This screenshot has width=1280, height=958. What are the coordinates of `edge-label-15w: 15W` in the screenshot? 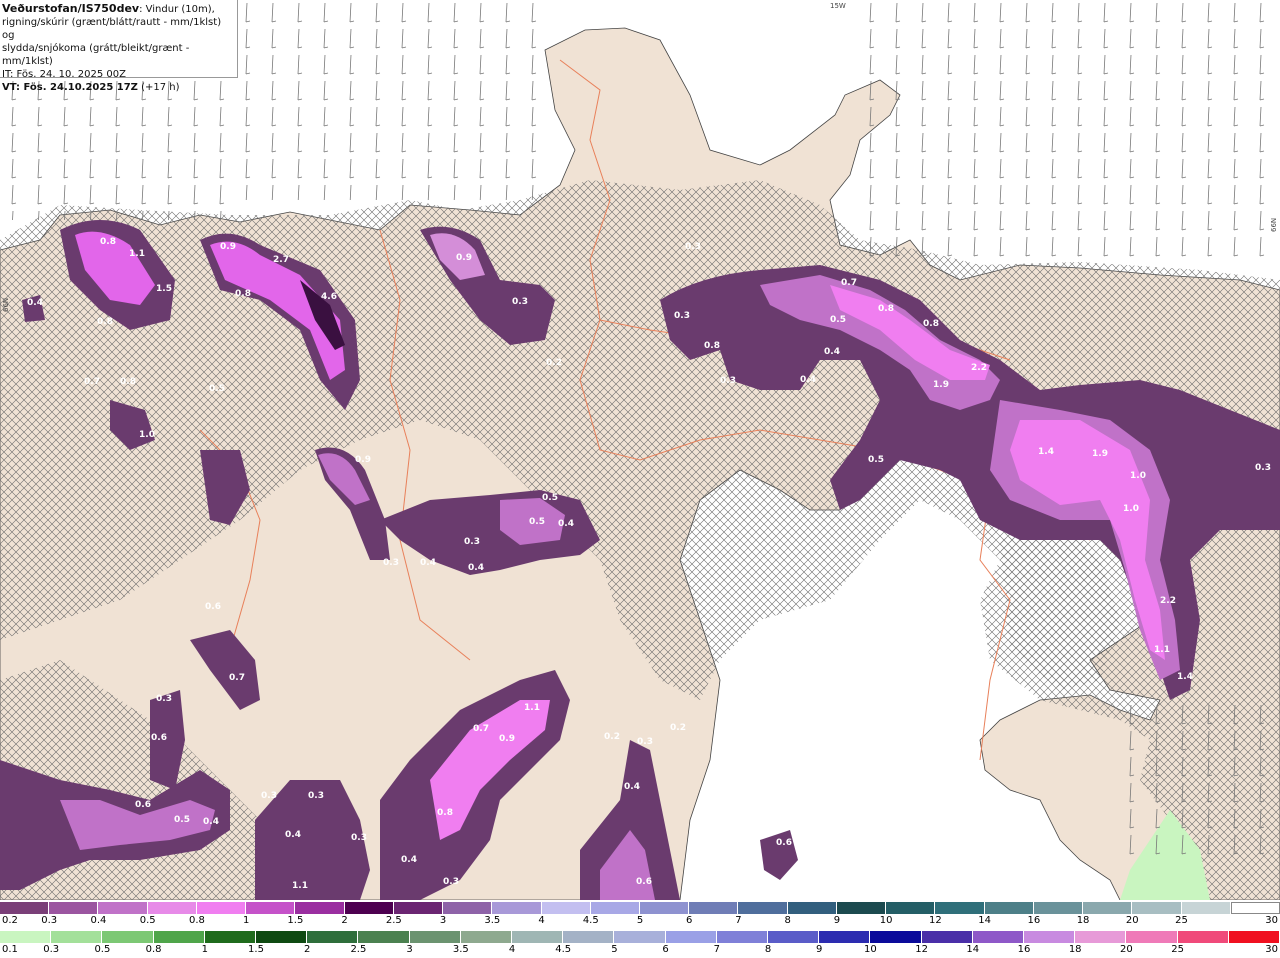 It's located at (838, 6).